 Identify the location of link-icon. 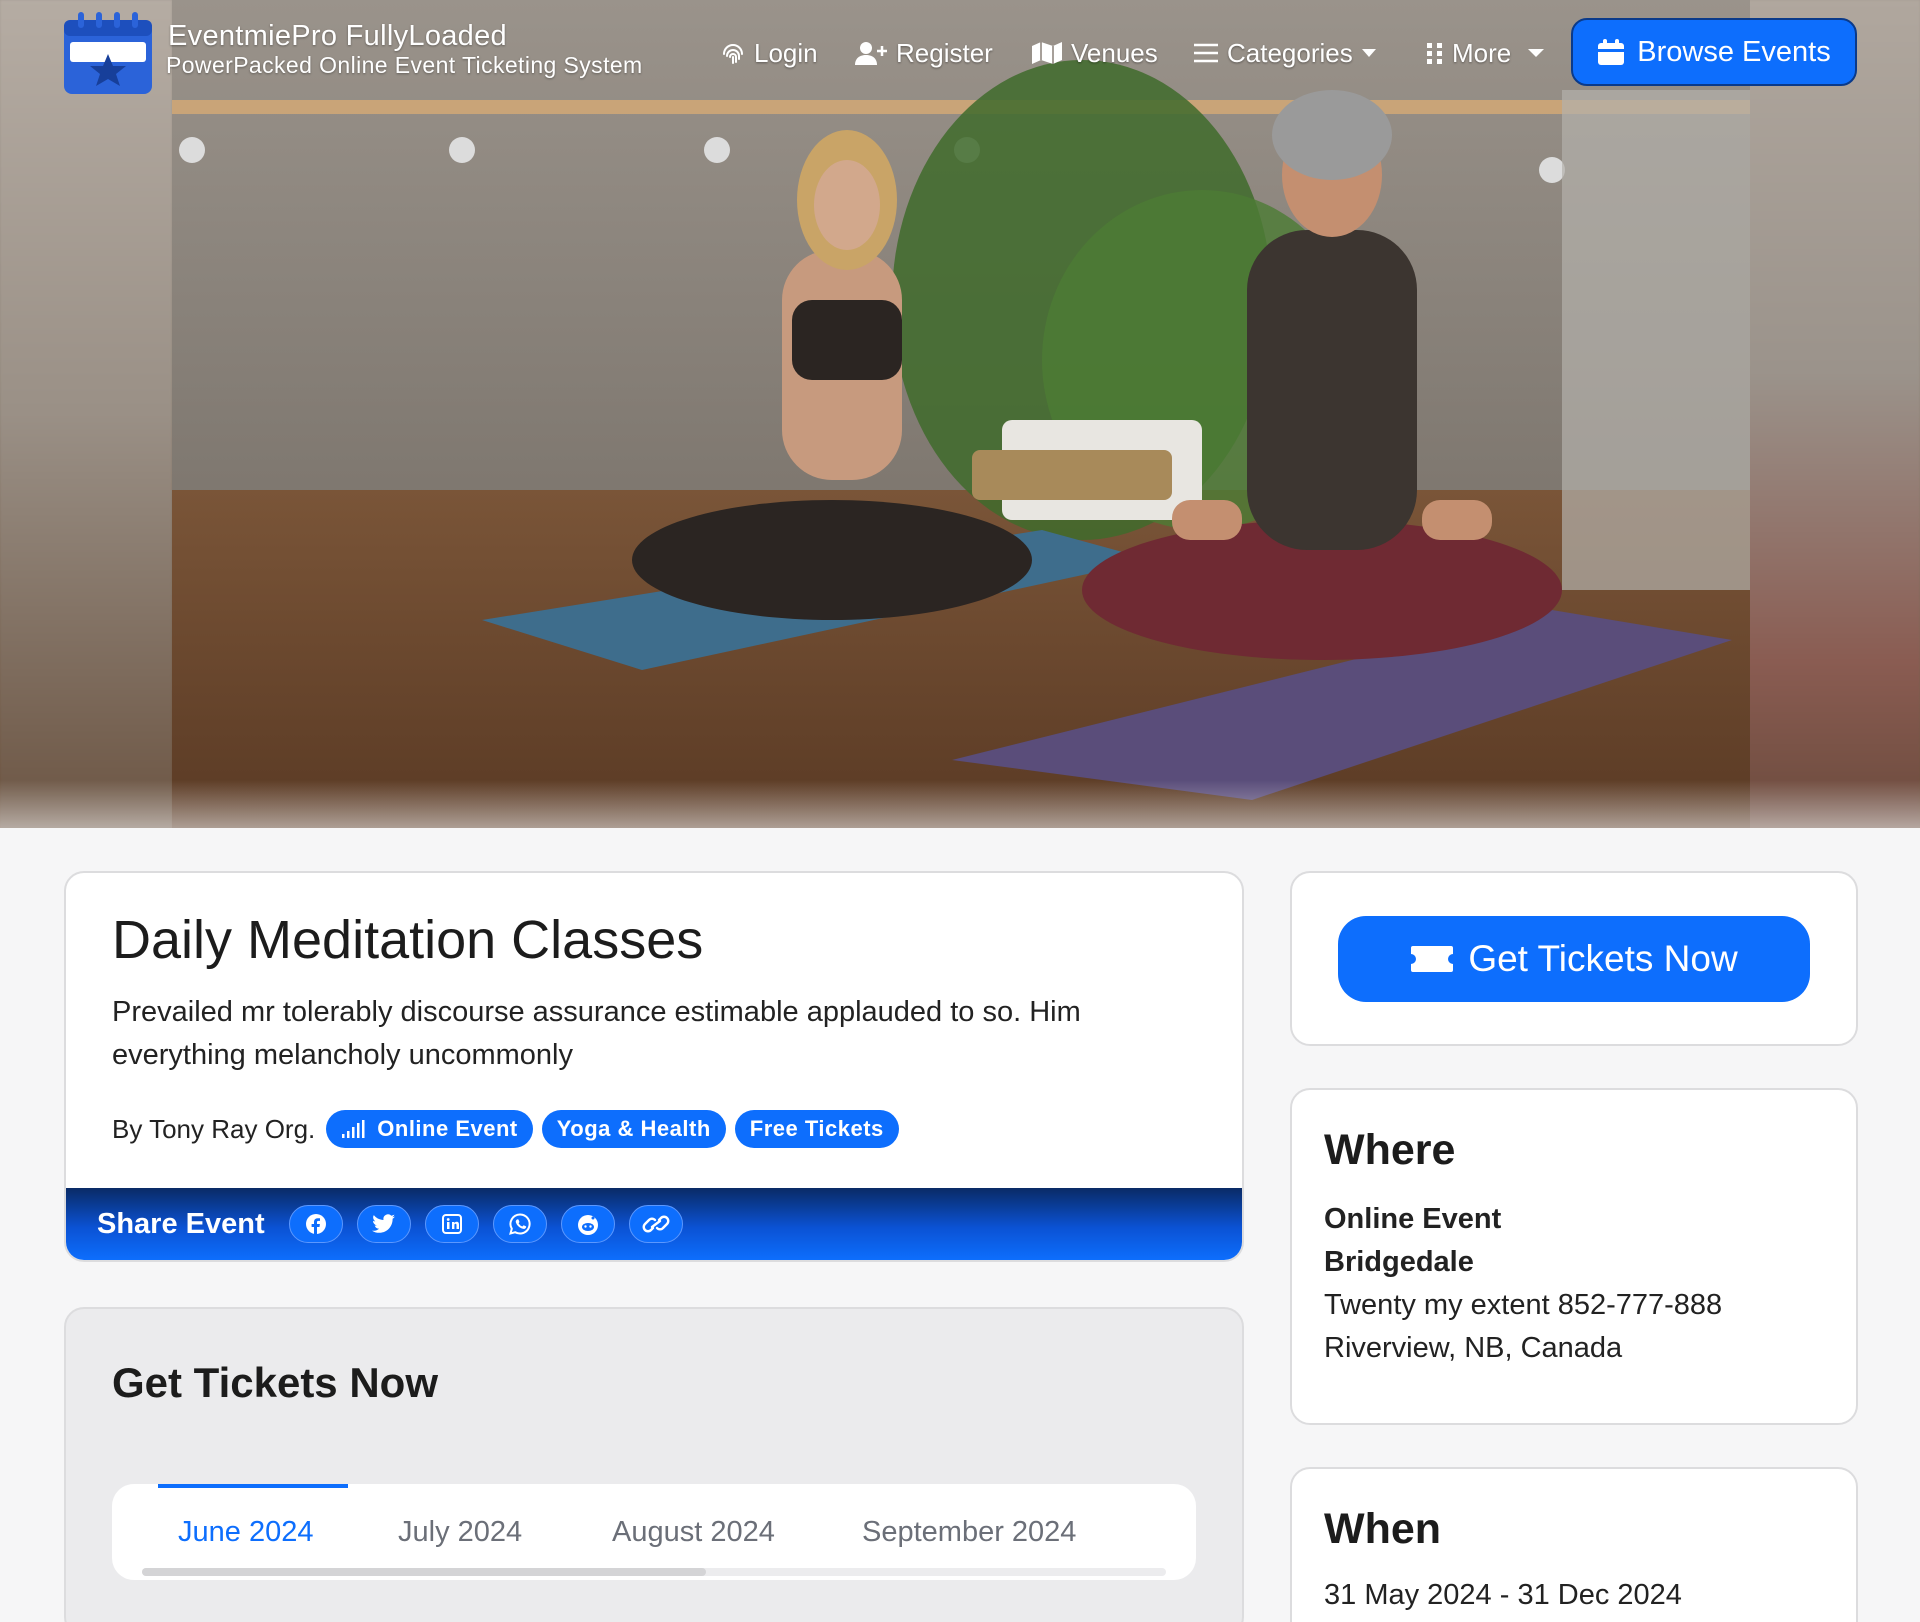
(656, 1224).